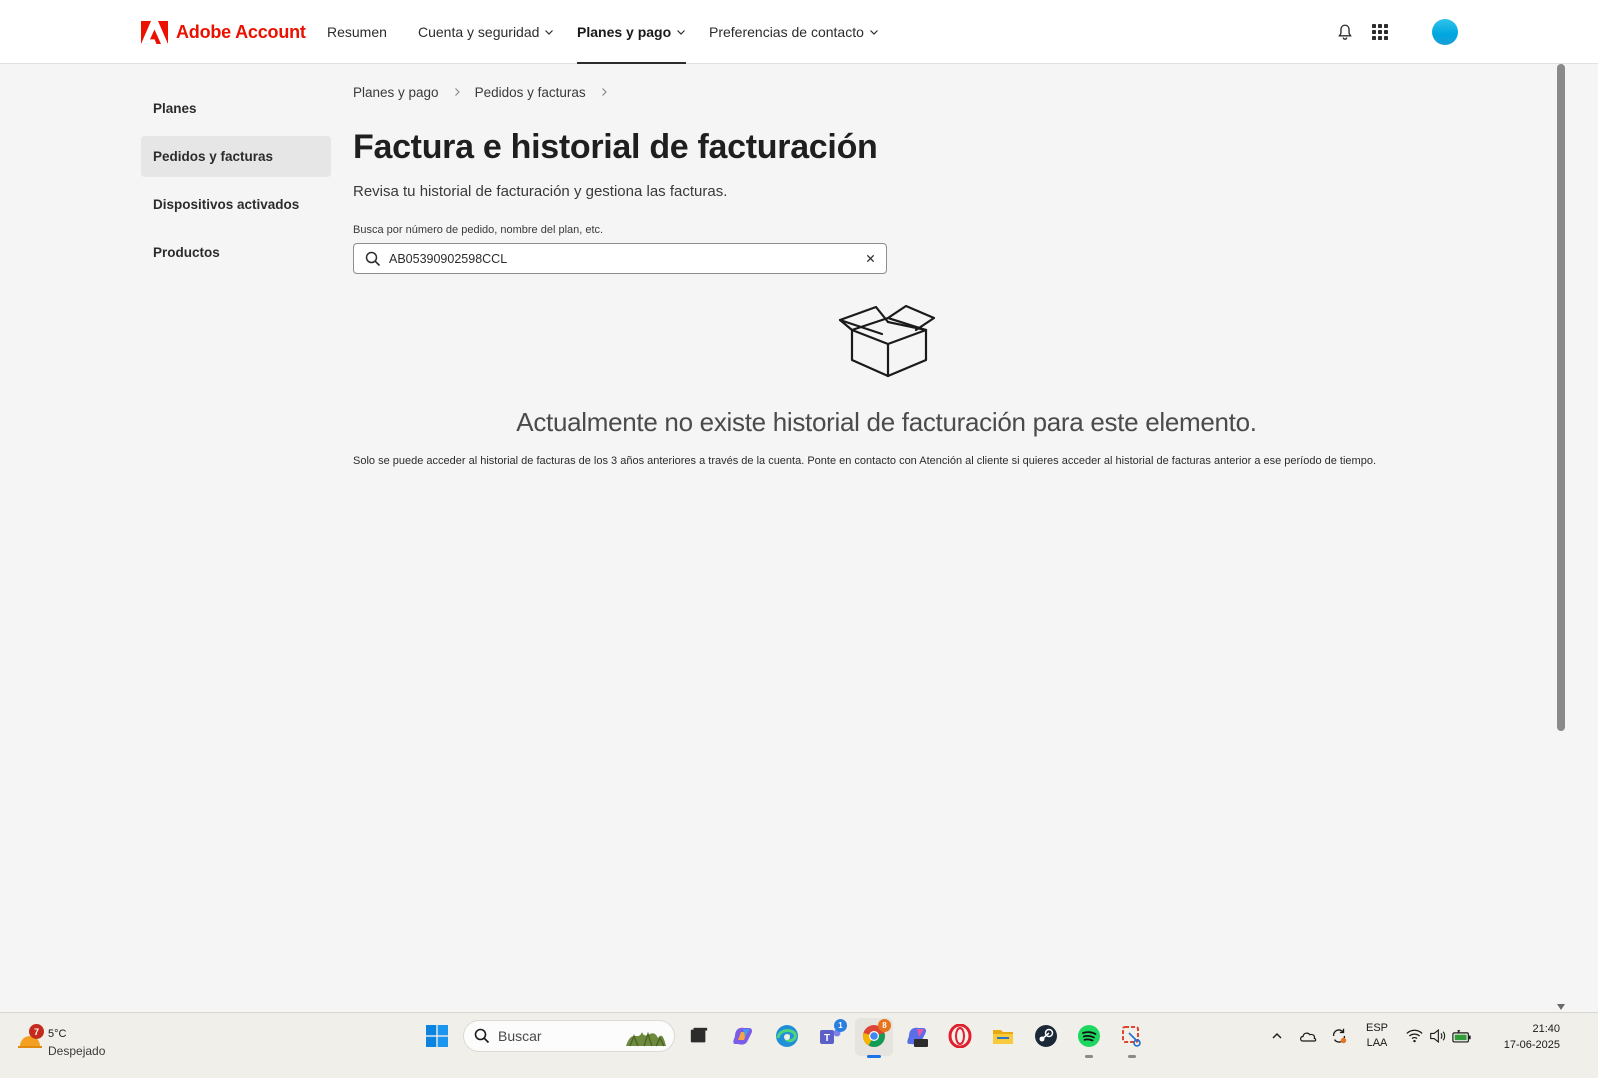 Image resolution: width=1598 pixels, height=1078 pixels. What do you see at coordinates (437, 1036) in the screenshot?
I see `start-icon` at bounding box center [437, 1036].